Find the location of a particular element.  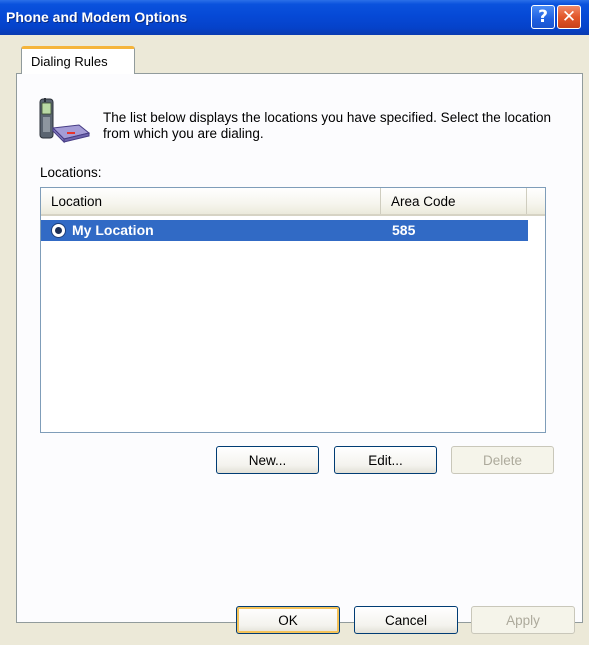

help-icon: ? is located at coordinates (543, 17).